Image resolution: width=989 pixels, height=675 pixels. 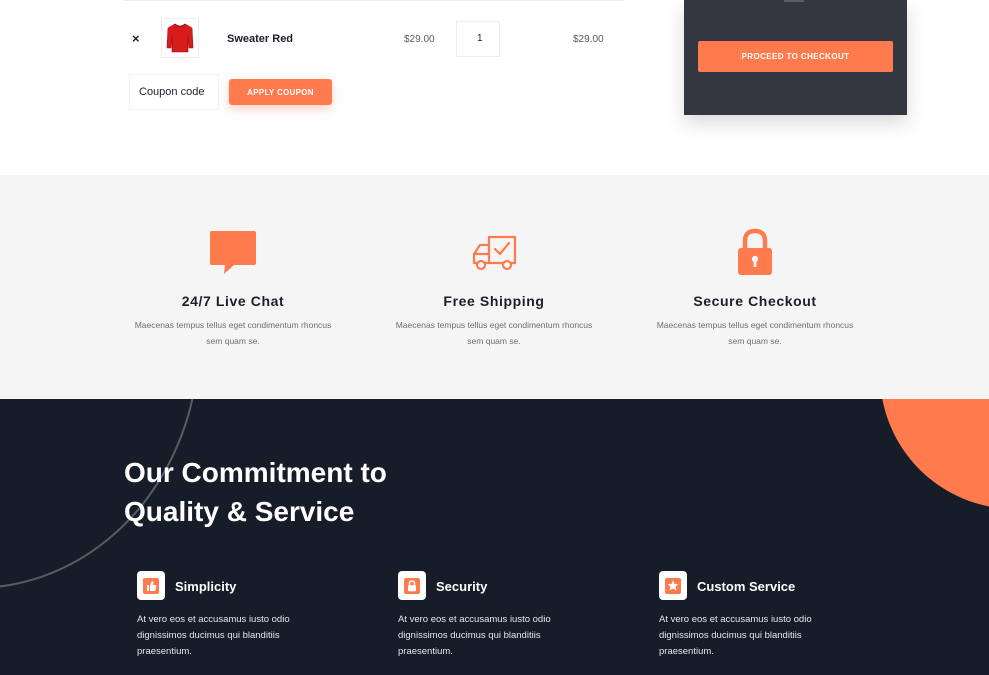 I want to click on proceed-to-checkout-button: PROCEED TO CHECKOUT, so click(x=795, y=56).